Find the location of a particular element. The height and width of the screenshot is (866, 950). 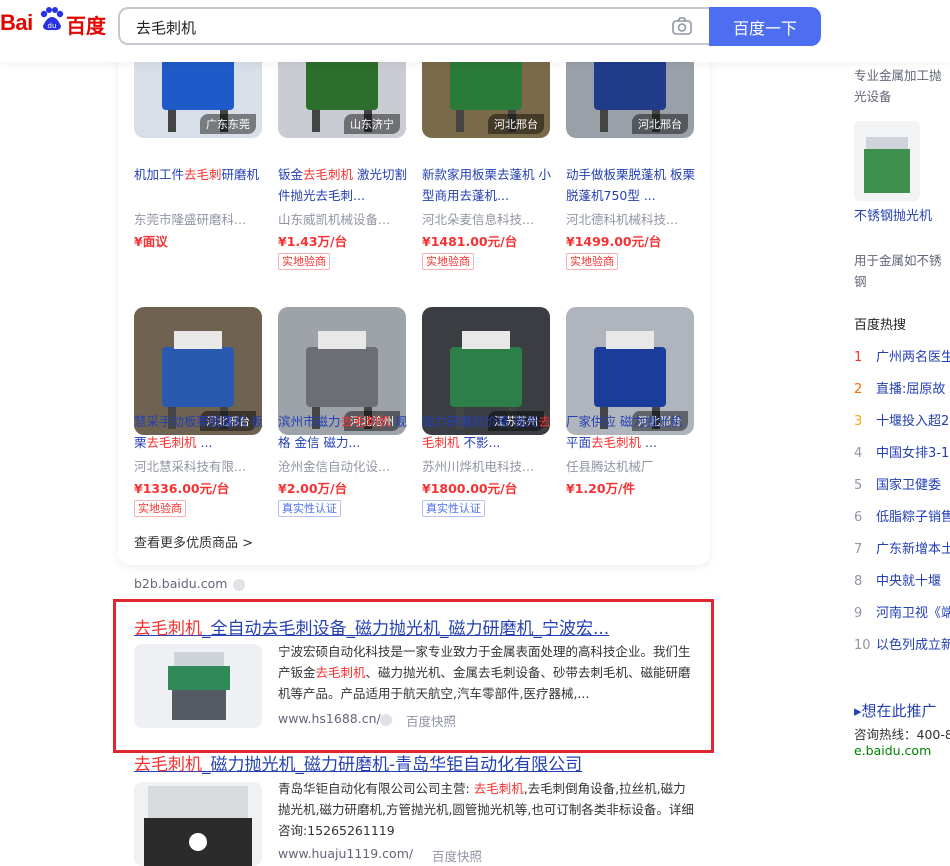

result1-snapshot: 百度快照 is located at coordinates (431, 720).